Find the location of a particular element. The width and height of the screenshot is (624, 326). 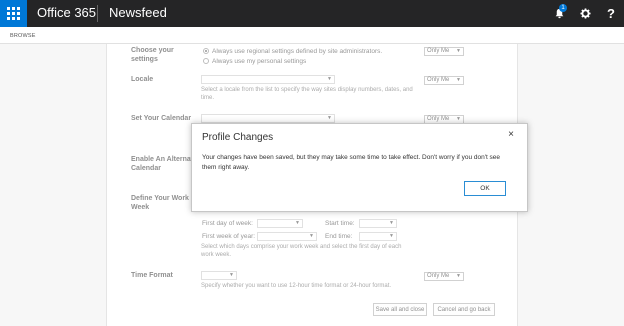

app-launcher-button is located at coordinates (13, 13).